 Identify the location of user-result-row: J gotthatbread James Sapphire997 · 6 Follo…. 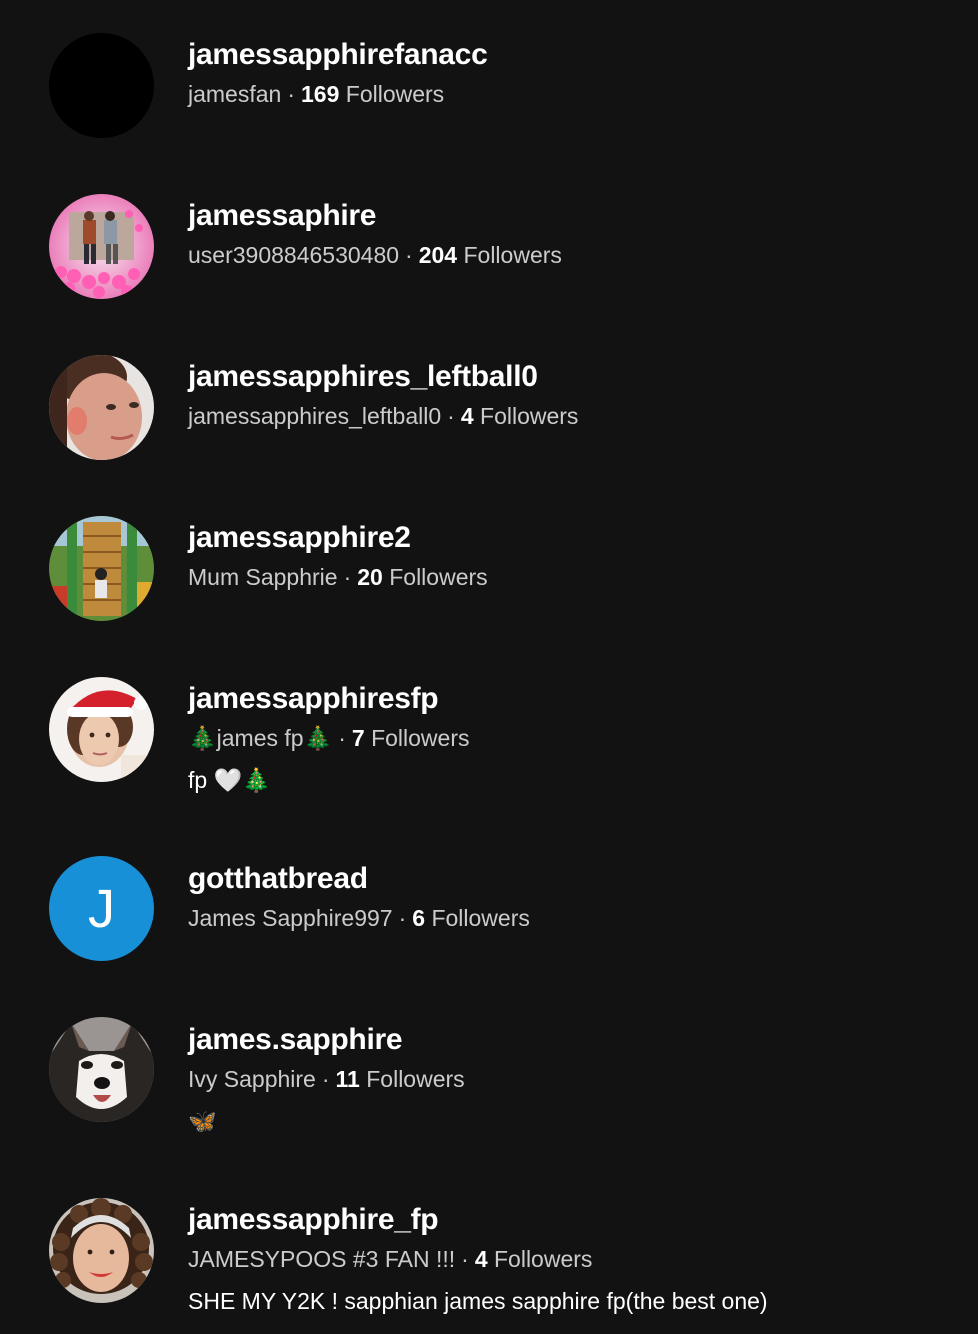
(489, 904).